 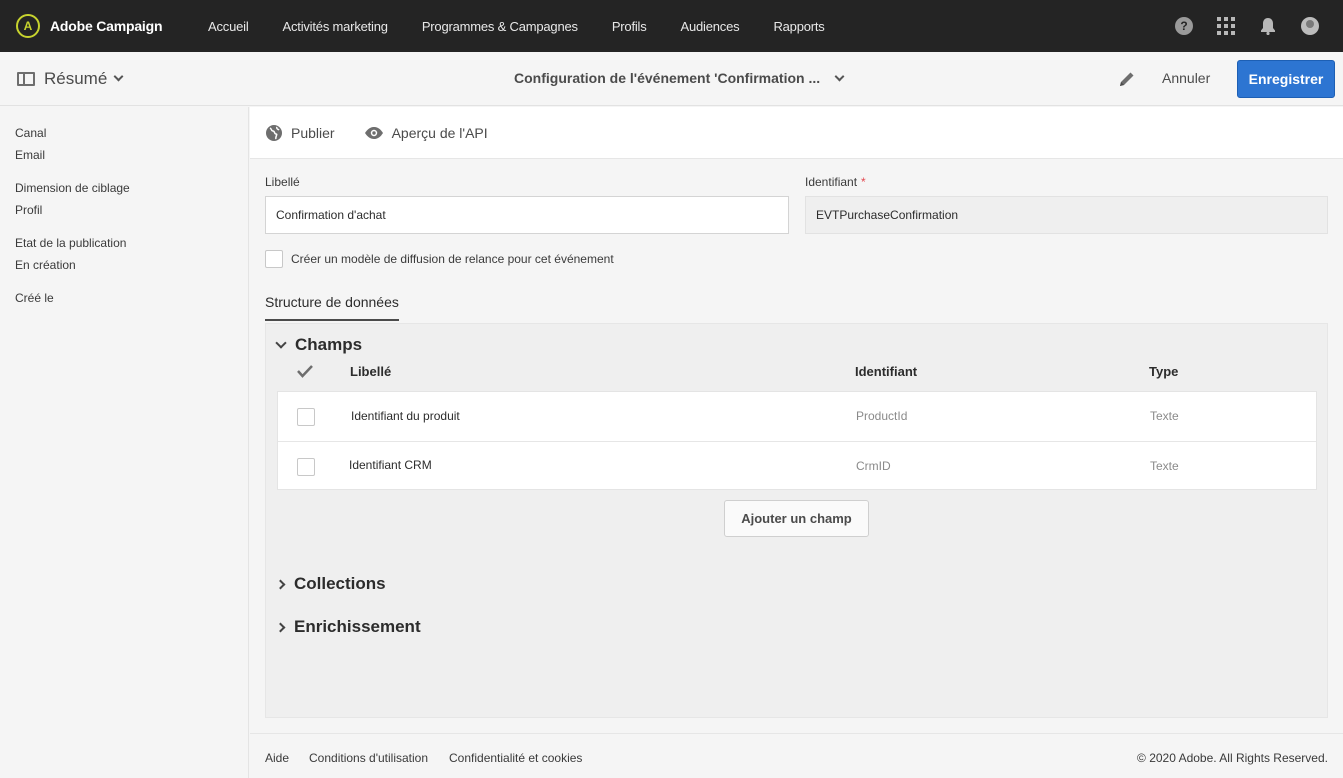 What do you see at coordinates (124, 144) in the screenshot?
I see `summary-item-channel: Canal Email` at bounding box center [124, 144].